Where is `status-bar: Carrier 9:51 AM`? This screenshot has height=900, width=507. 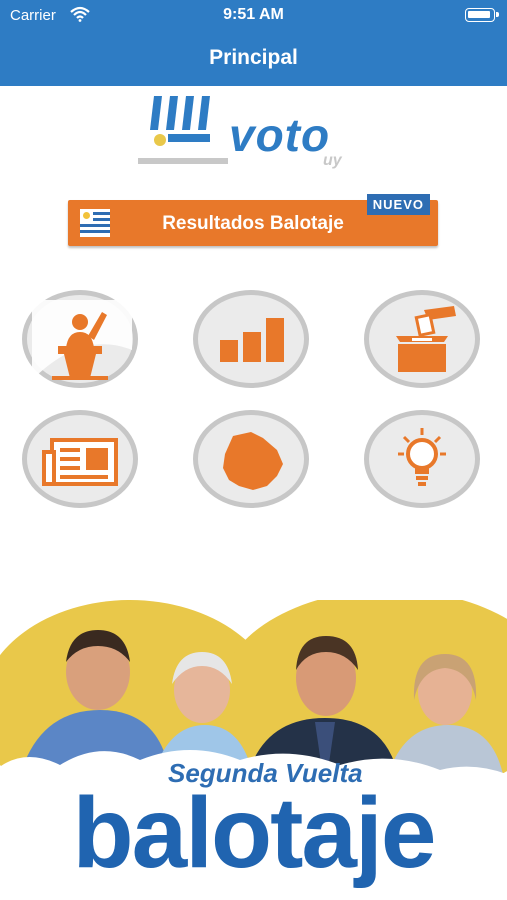 status-bar: Carrier 9:51 AM is located at coordinates (253, 16).